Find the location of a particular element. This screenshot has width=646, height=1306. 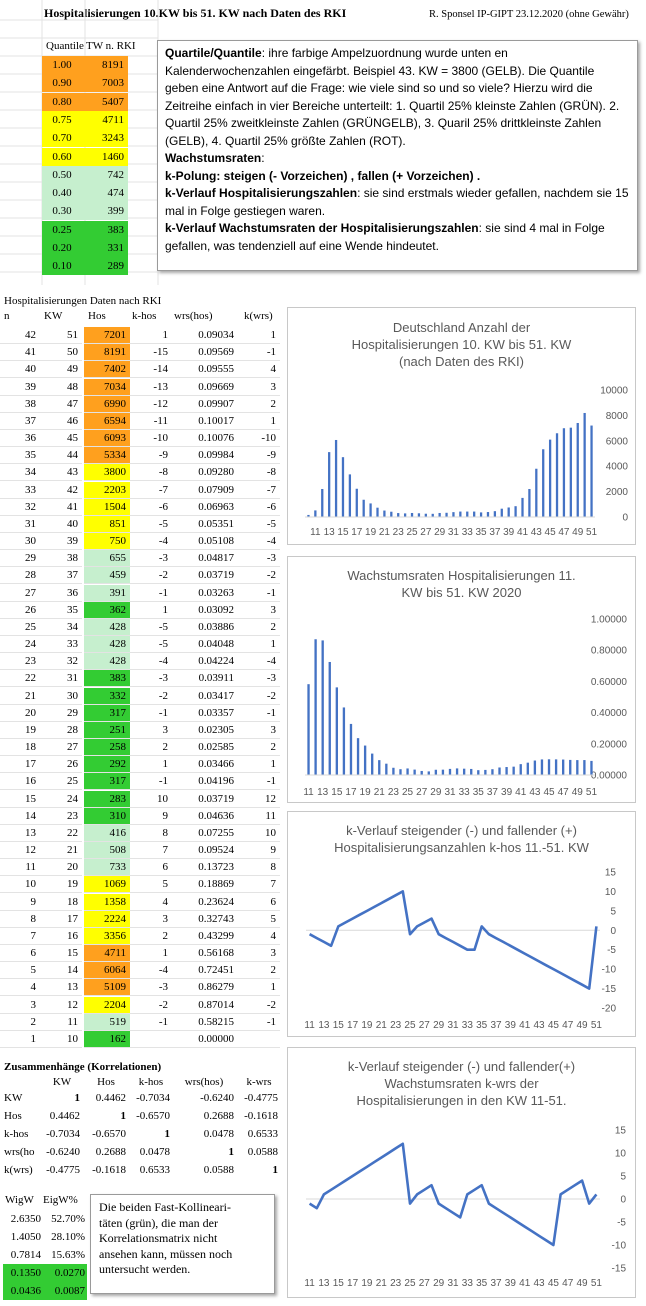

data-cell-wrs: 0.58215 is located at coordinates (205, 1022).